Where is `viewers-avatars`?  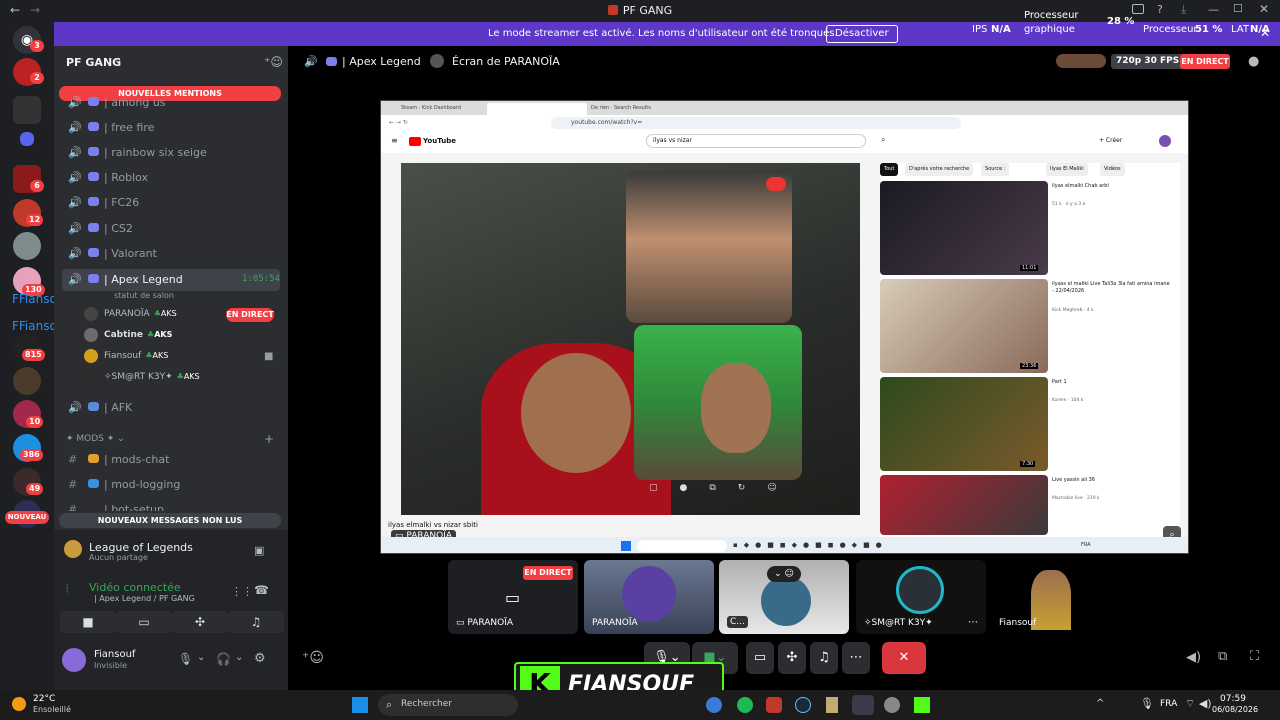 viewers-avatars is located at coordinates (1081, 61).